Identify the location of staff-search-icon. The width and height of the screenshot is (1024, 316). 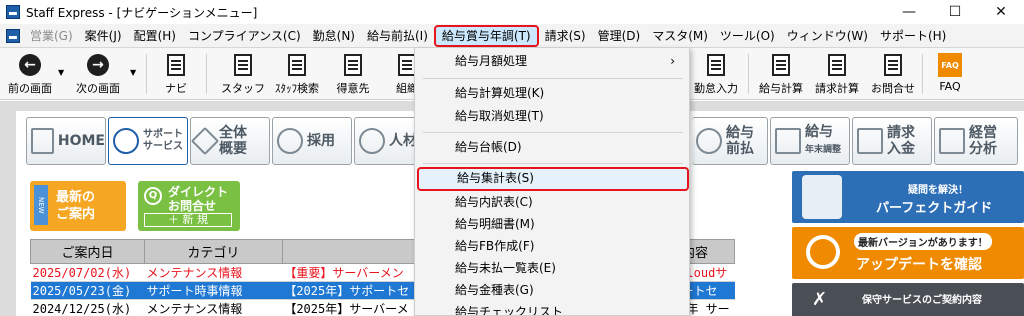
(297, 65).